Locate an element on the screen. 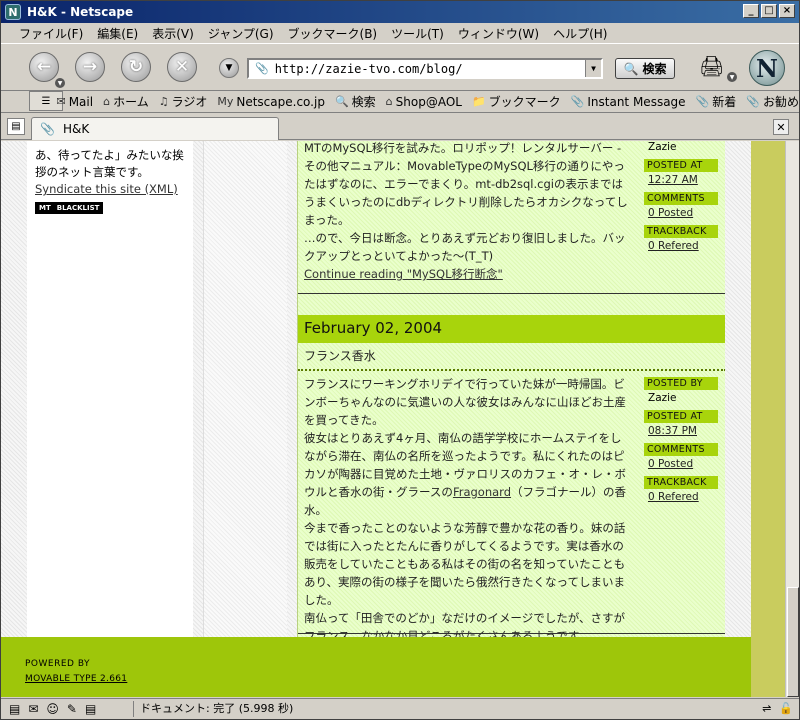  menu-tools: ツール(T) is located at coordinates (417, 33).